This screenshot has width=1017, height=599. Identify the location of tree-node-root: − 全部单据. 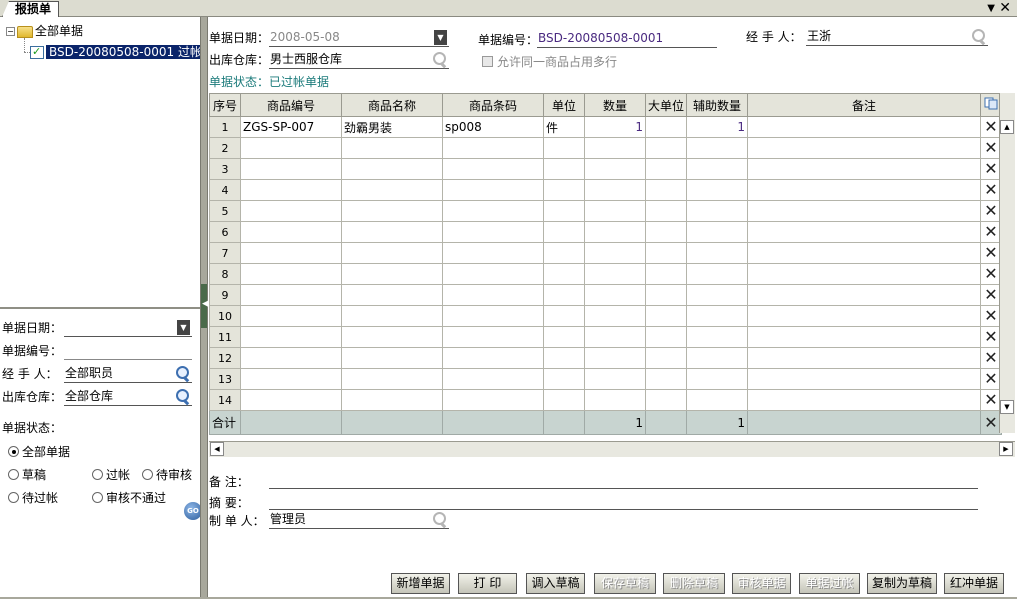
(44, 31).